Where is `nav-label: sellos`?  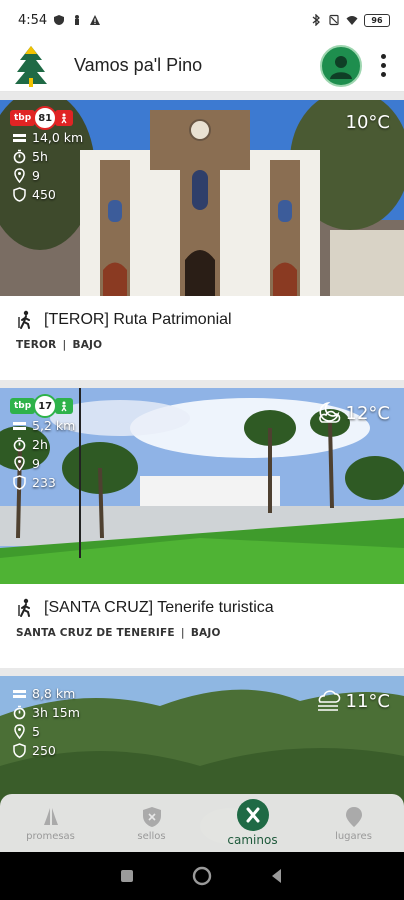
nav-label: sellos is located at coordinates (151, 836).